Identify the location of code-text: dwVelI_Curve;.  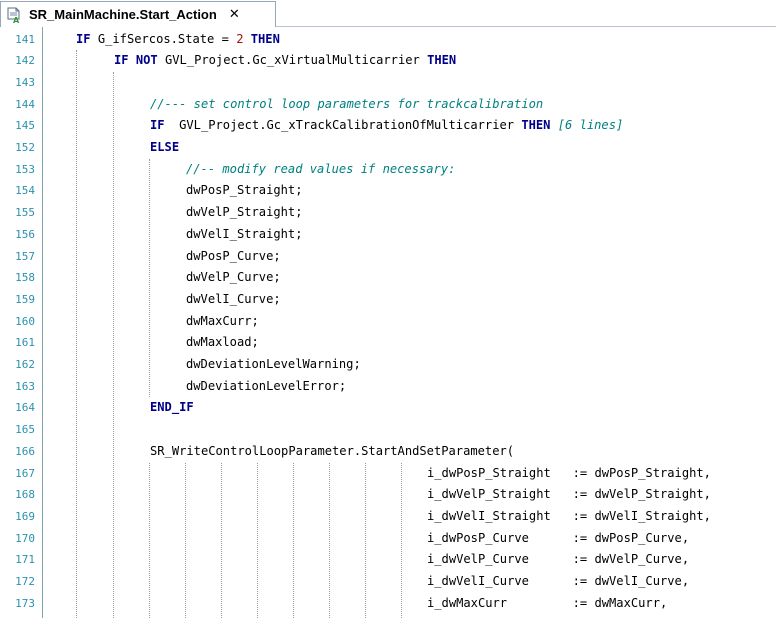
(233, 300).